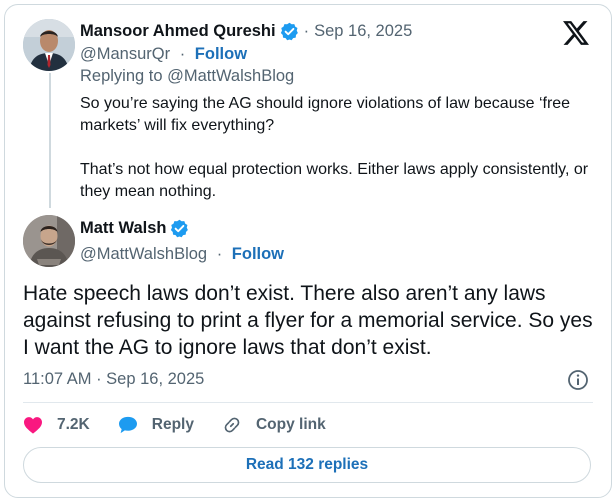 Image resolution: width=616 pixels, height=502 pixels. Describe the element at coordinates (363, 31) in the screenshot. I see `post-date: Sep 16, 2025` at that location.